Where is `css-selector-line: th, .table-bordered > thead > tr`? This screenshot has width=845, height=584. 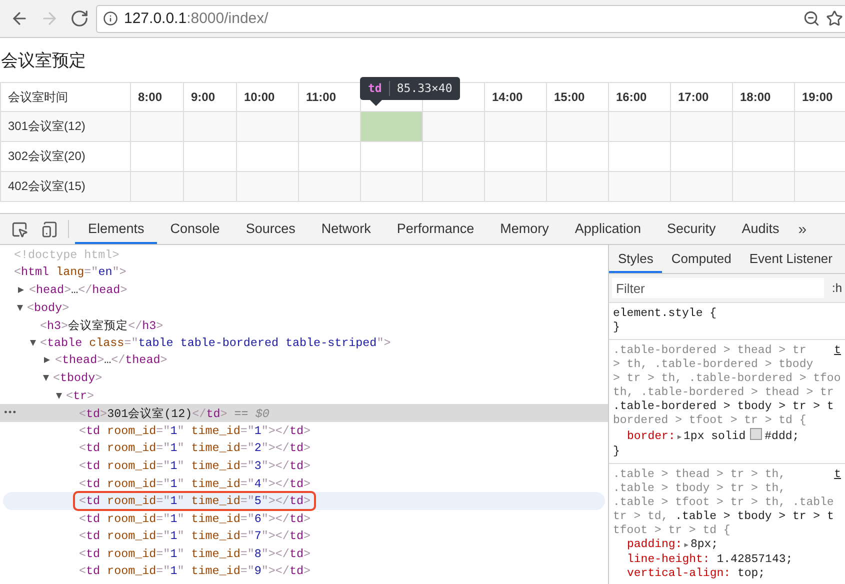 css-selector-line: th, .table-bordered > thead > tr is located at coordinates (723, 393).